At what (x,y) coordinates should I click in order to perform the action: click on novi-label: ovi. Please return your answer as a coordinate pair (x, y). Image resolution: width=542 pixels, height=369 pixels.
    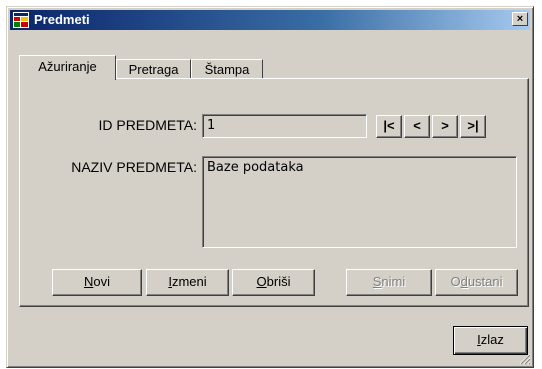
    Looking at the image, I should click on (101, 281).